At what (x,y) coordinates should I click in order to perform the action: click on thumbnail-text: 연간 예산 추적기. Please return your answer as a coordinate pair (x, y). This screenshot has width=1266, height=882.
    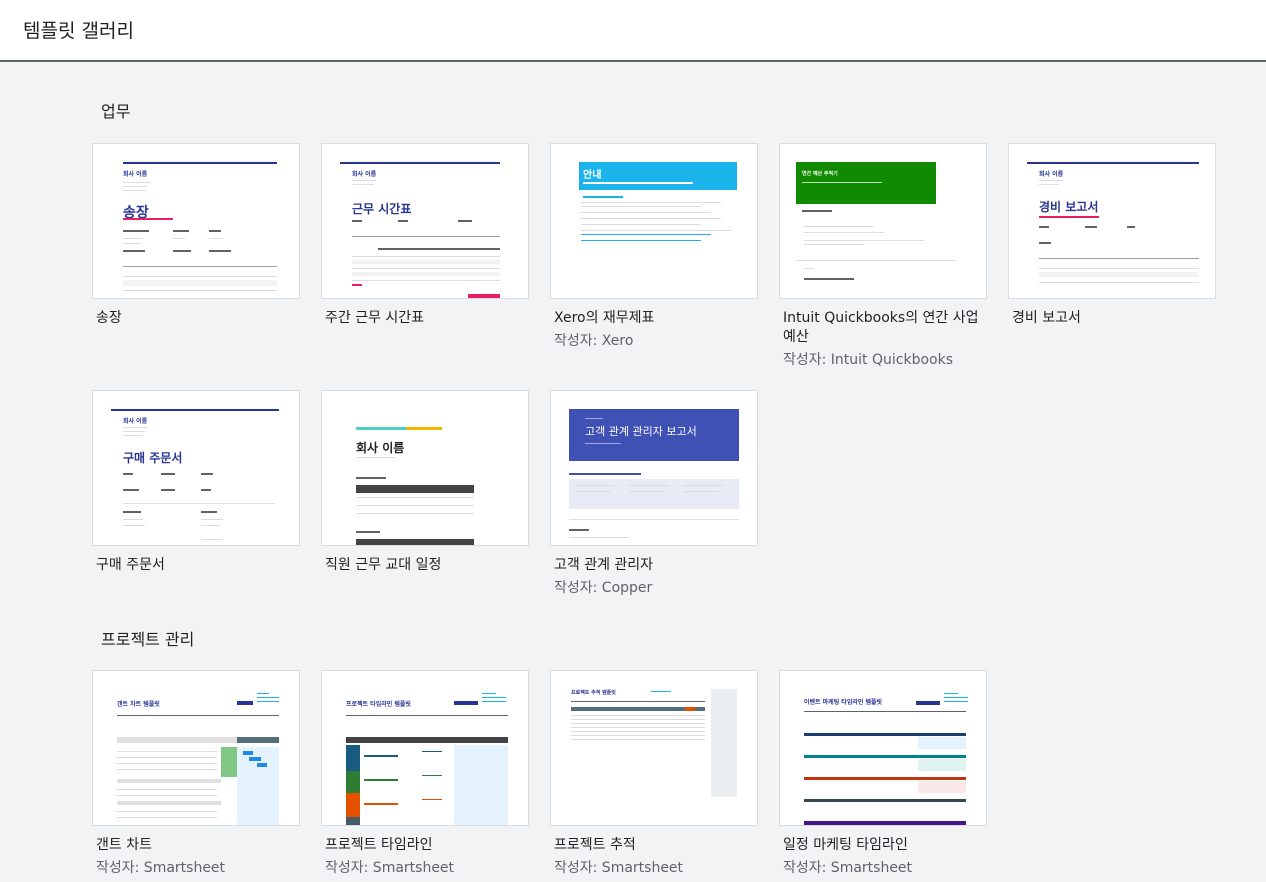
    Looking at the image, I should click on (820, 174).